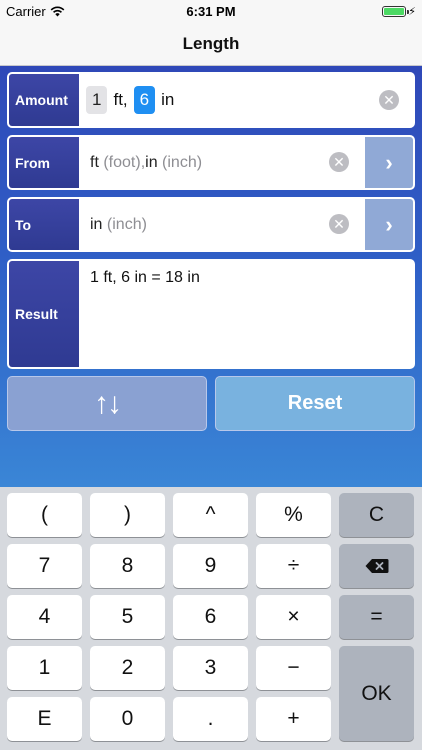  I want to click on amount-feet-unit: ft,, so click(120, 99).